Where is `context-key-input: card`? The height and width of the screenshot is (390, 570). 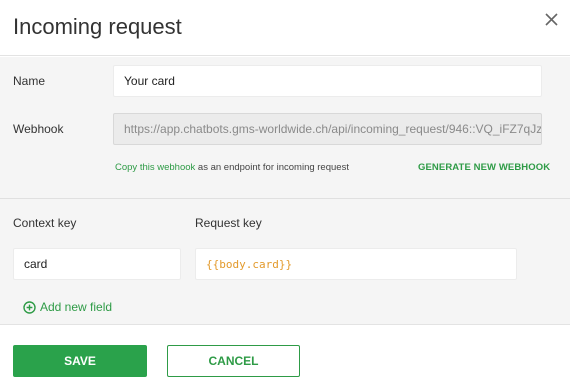
context-key-input: card is located at coordinates (97, 264).